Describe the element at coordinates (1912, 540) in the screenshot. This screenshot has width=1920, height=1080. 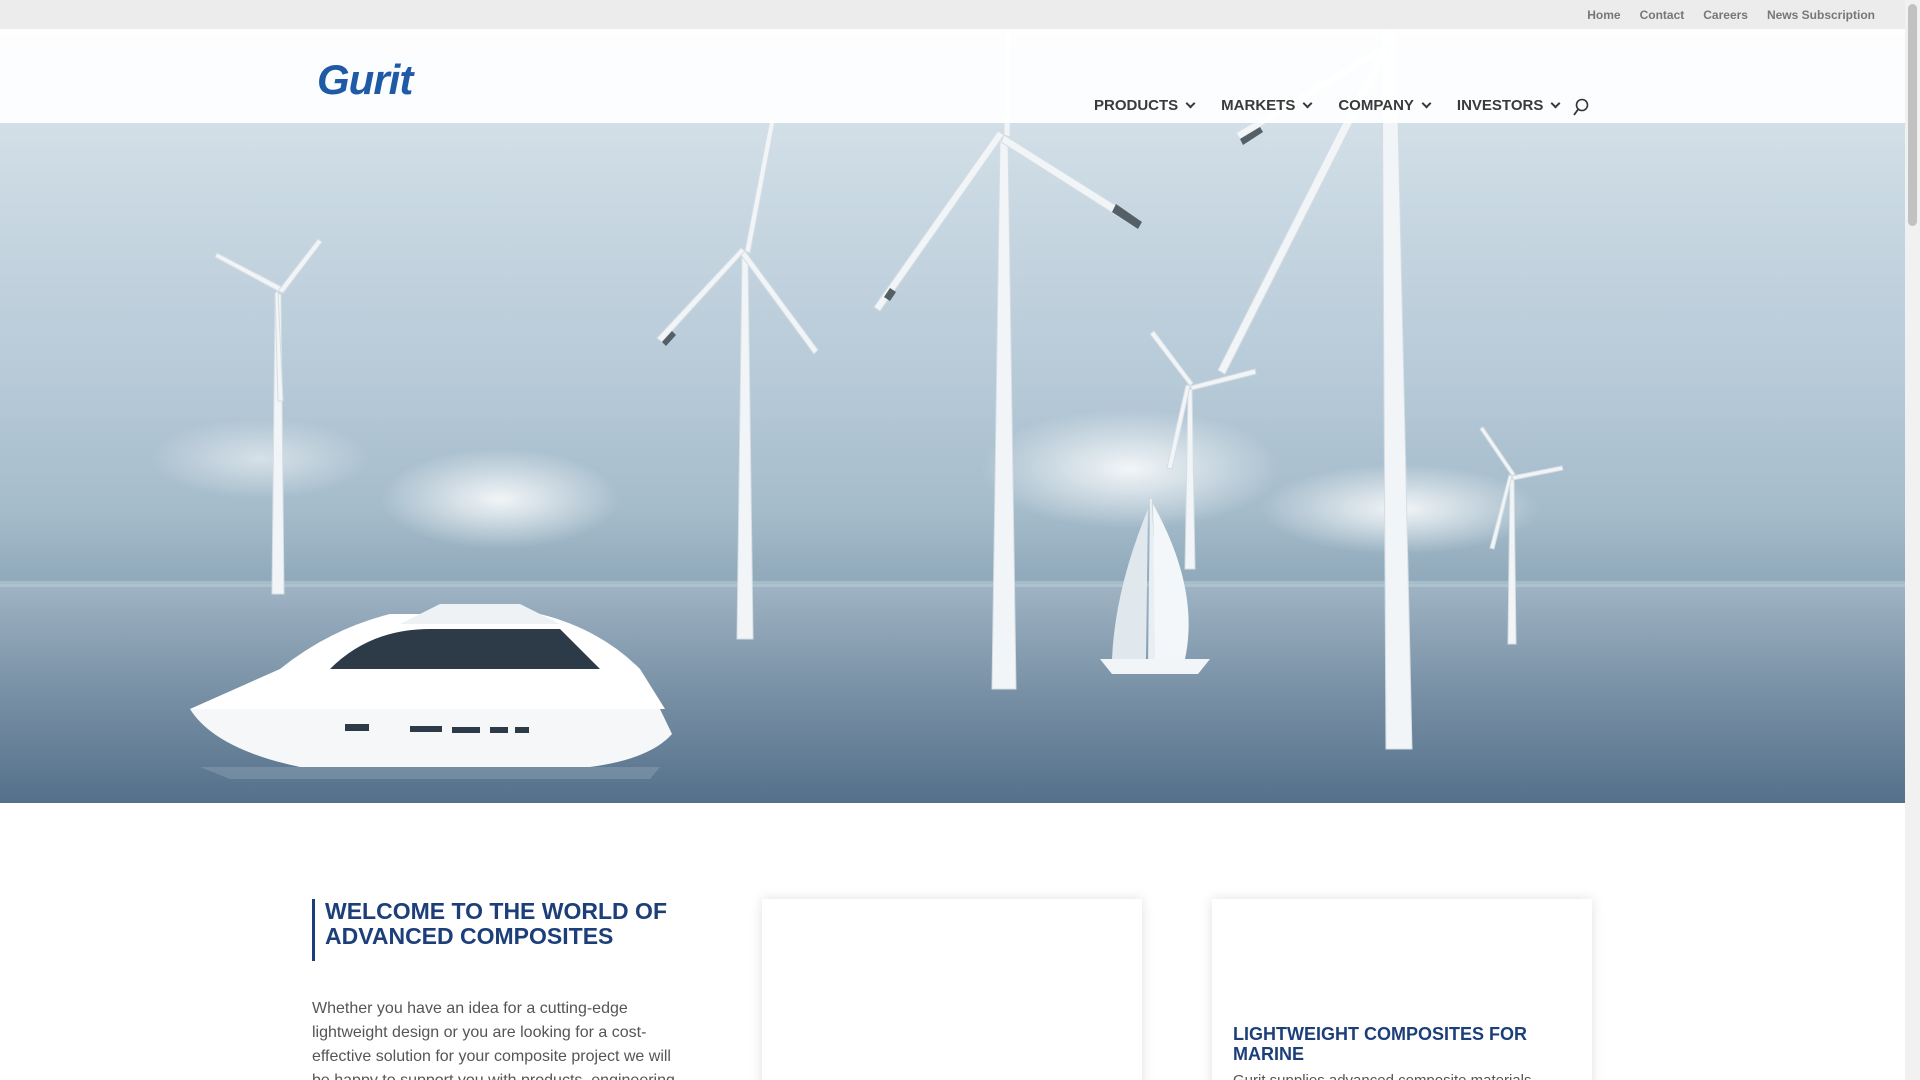
I see `scrollbar` at that location.